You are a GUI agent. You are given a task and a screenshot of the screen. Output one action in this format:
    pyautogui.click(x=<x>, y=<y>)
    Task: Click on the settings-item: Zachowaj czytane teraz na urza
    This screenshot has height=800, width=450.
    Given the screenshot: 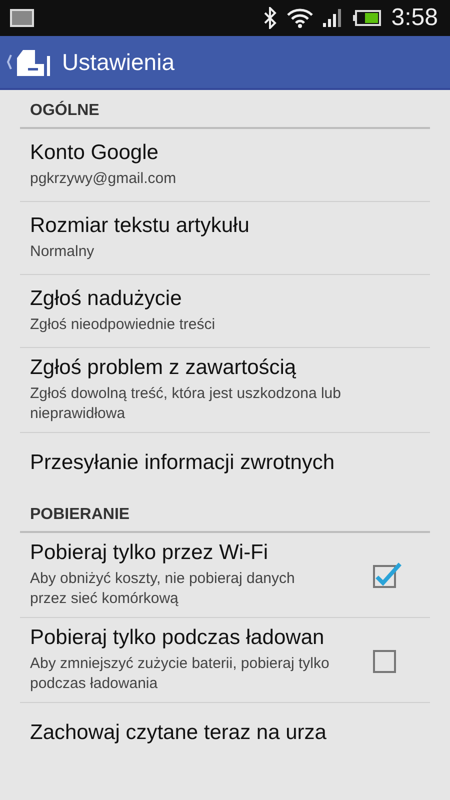 What is the action you would take?
    pyautogui.click(x=225, y=733)
    